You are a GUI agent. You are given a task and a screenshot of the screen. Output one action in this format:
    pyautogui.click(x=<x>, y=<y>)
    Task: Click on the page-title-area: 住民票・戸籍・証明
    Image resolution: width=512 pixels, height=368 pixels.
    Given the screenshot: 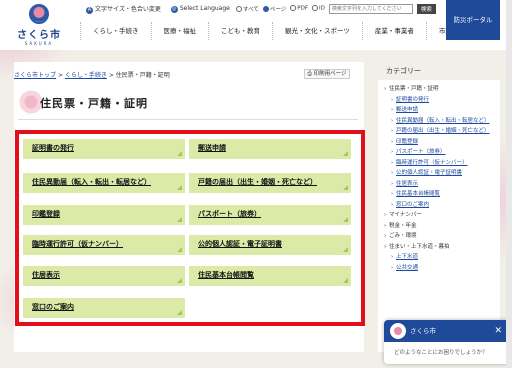 What is the action you would take?
    pyautogui.click(x=187, y=104)
    